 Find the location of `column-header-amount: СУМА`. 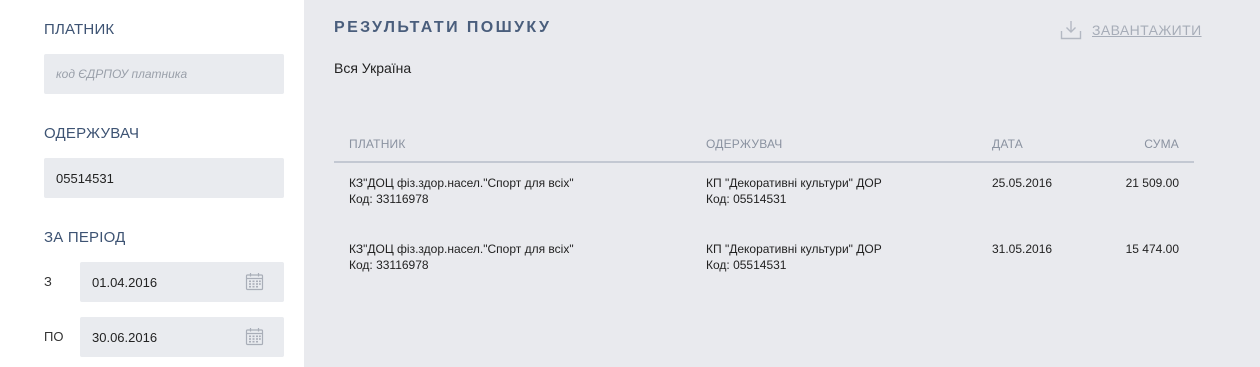

column-header-amount: СУМА is located at coordinates (1161, 144).